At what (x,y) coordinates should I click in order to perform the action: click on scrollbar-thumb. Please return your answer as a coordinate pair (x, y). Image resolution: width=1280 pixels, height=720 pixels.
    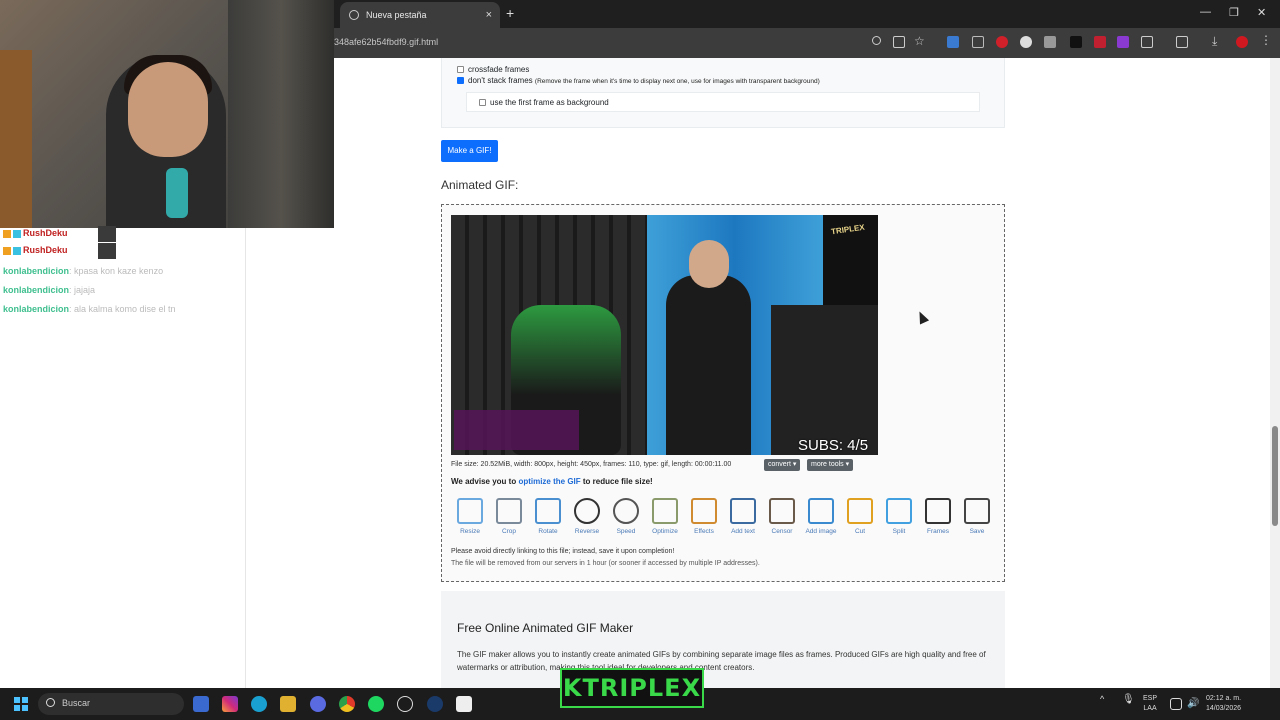
    Looking at the image, I should click on (1275, 476).